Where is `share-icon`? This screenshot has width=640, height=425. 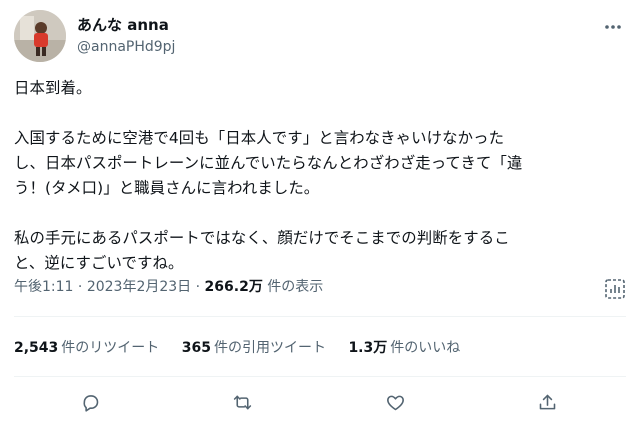
share-icon is located at coordinates (547, 401).